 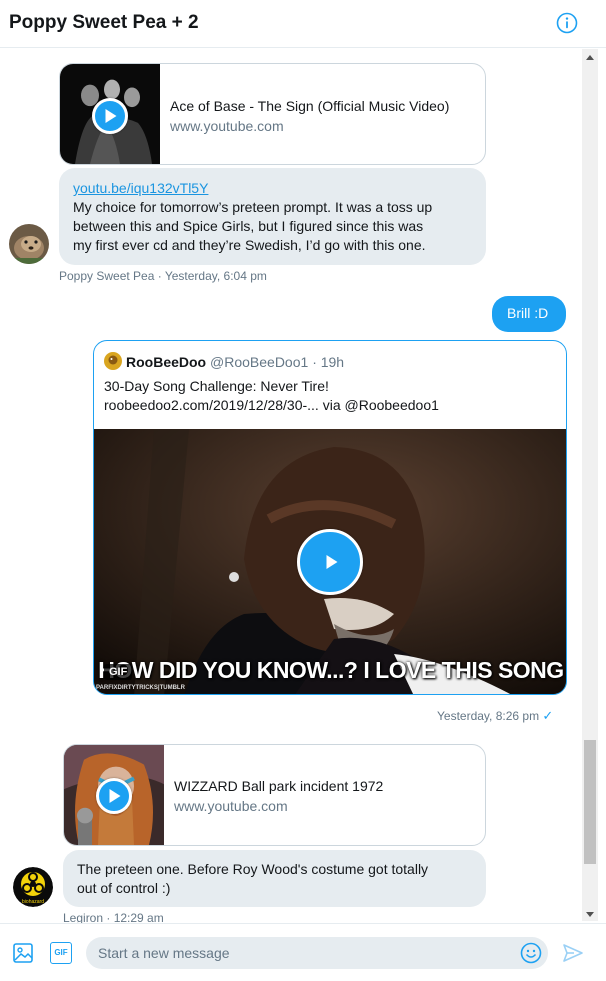 I want to click on message-composer: GIF, so click(x=303, y=952).